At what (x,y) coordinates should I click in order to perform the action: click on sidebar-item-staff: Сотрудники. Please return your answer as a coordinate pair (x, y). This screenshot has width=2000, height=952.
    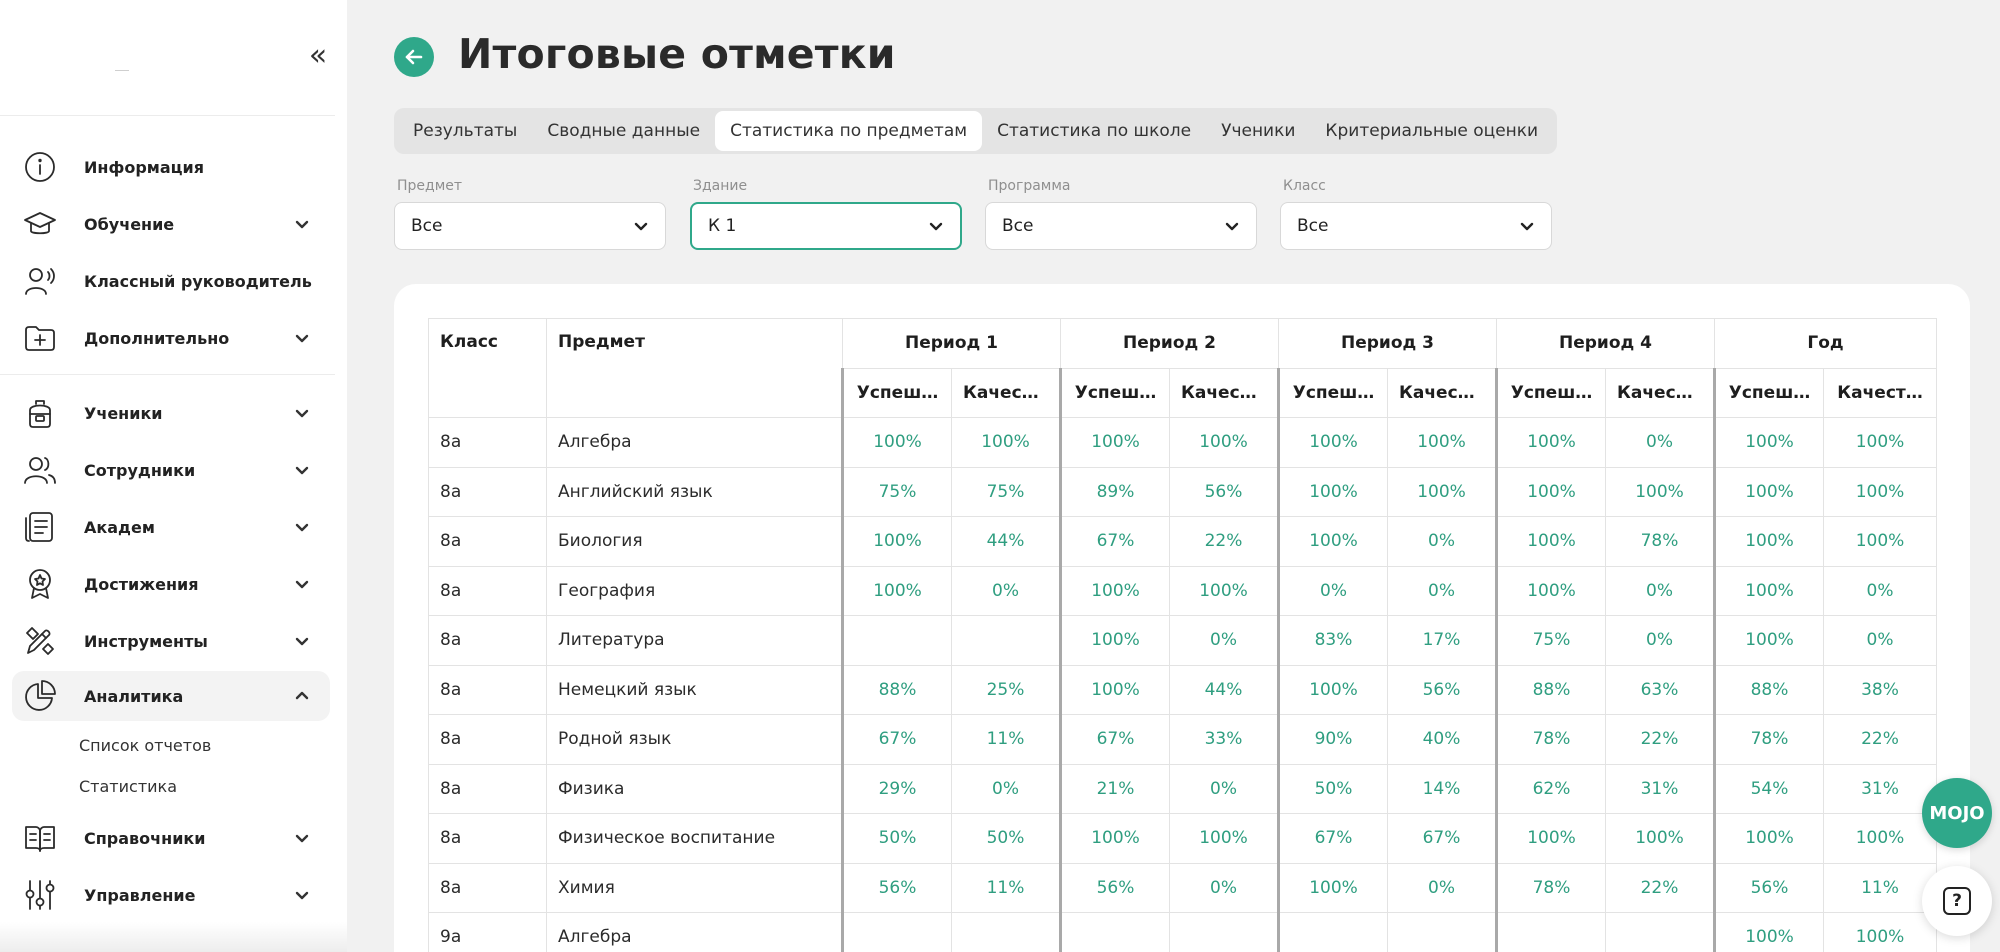
    Looking at the image, I should click on (171, 470).